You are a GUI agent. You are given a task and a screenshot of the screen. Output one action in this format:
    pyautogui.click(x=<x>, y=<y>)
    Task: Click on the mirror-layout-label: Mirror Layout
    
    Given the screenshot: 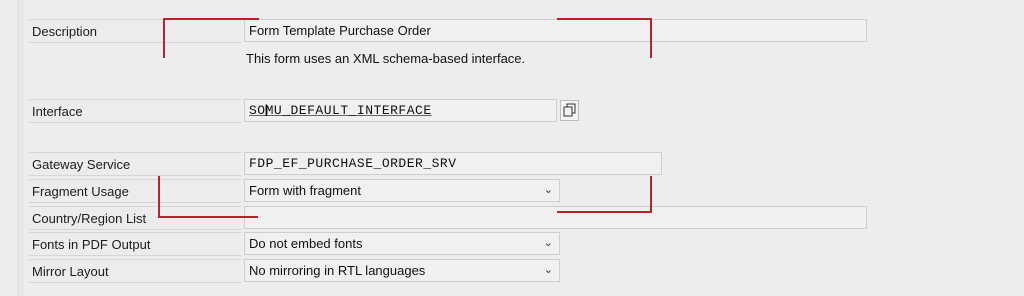 What is the action you would take?
    pyautogui.click(x=135, y=271)
    